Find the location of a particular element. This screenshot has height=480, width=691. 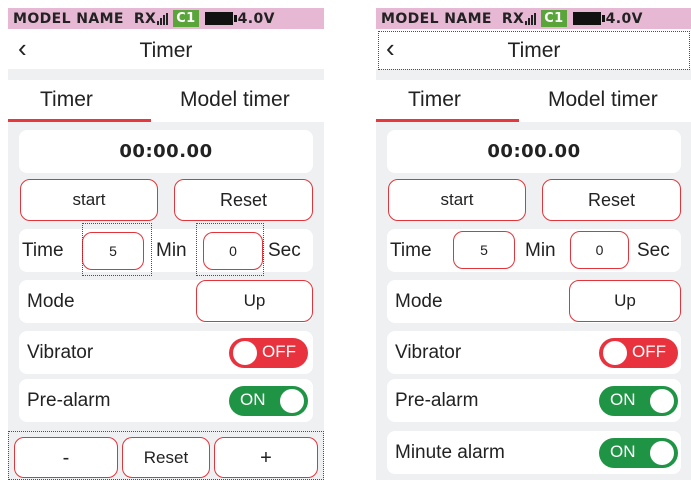

page-title: Timer is located at coordinates (166, 50).